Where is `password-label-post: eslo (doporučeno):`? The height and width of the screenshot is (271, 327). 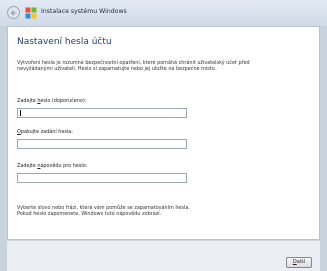
password-label-post: eslo (doporučeno): is located at coordinates (63, 101).